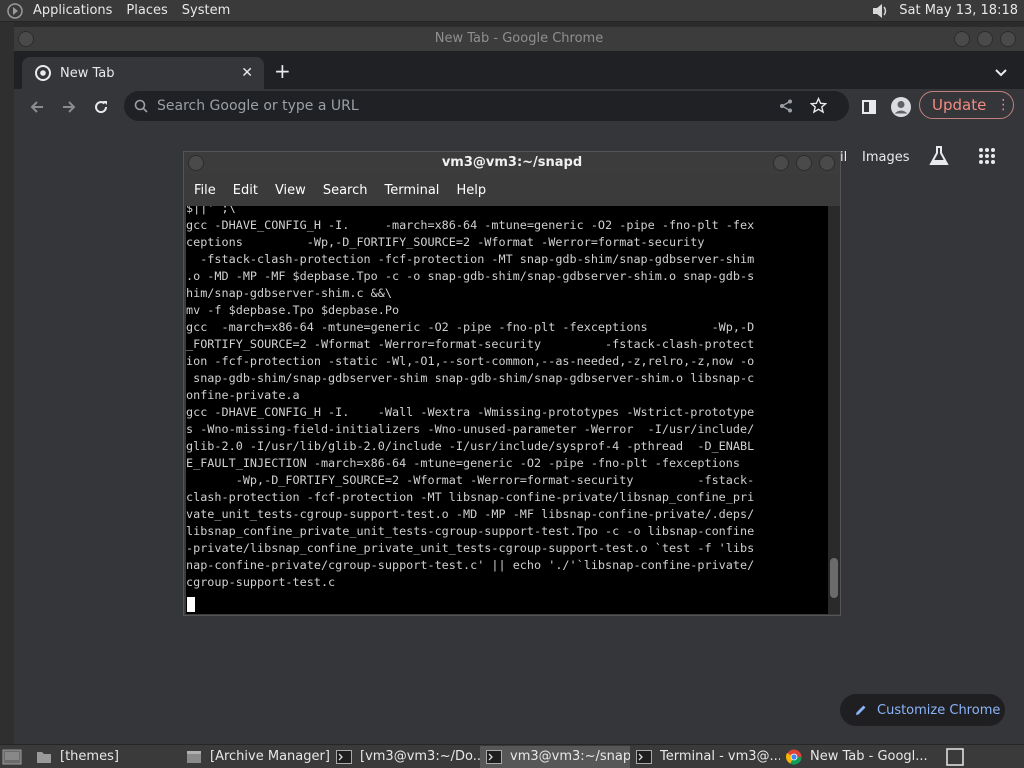 This screenshot has height=768, width=1024. I want to click on labs-flask-icon, so click(939, 158).